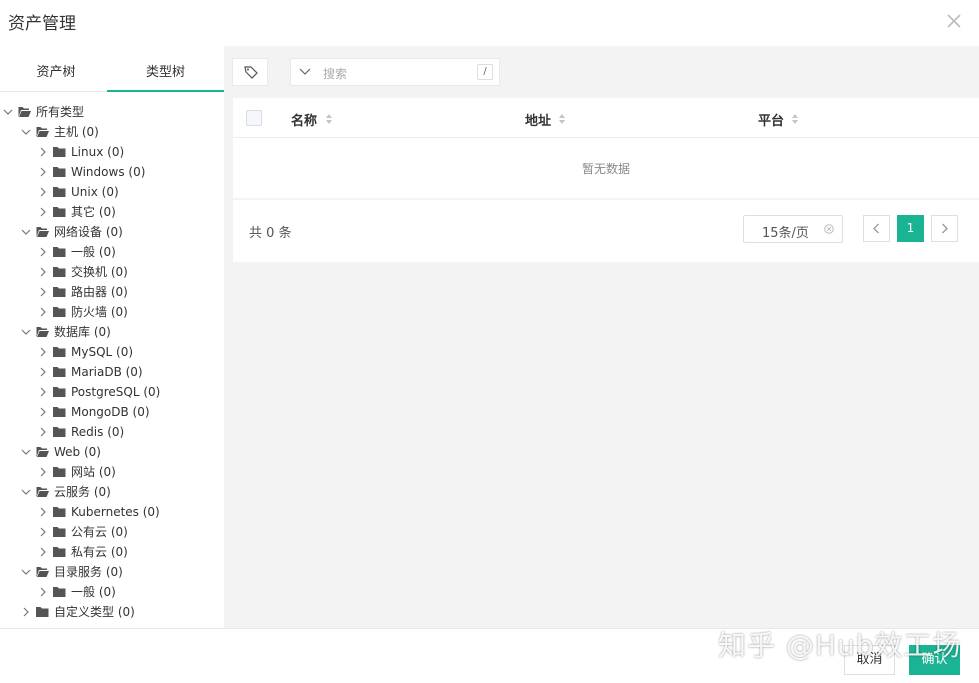 The height and width of the screenshot is (683, 979). I want to click on page-size-select: 15条/页, so click(793, 229).